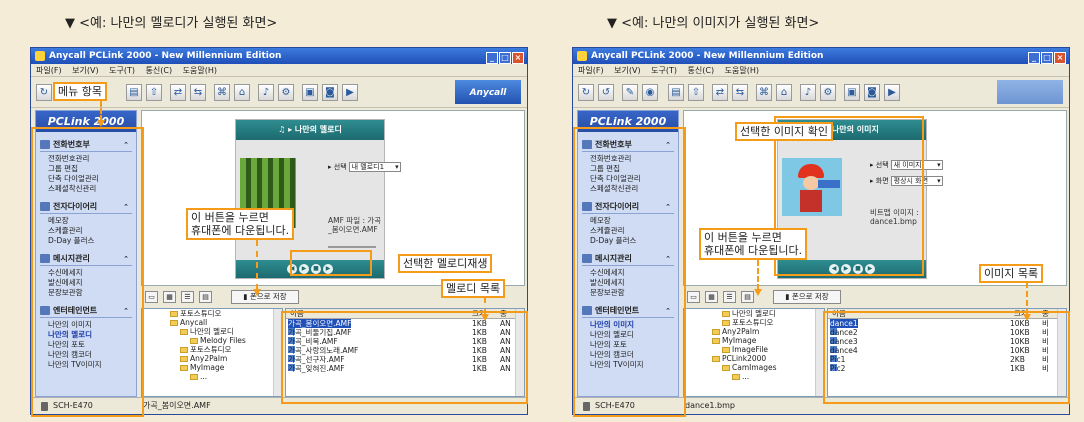 This screenshot has height=422, width=1084. I want to click on sidebar-highlight-frame, so click(629, 272).